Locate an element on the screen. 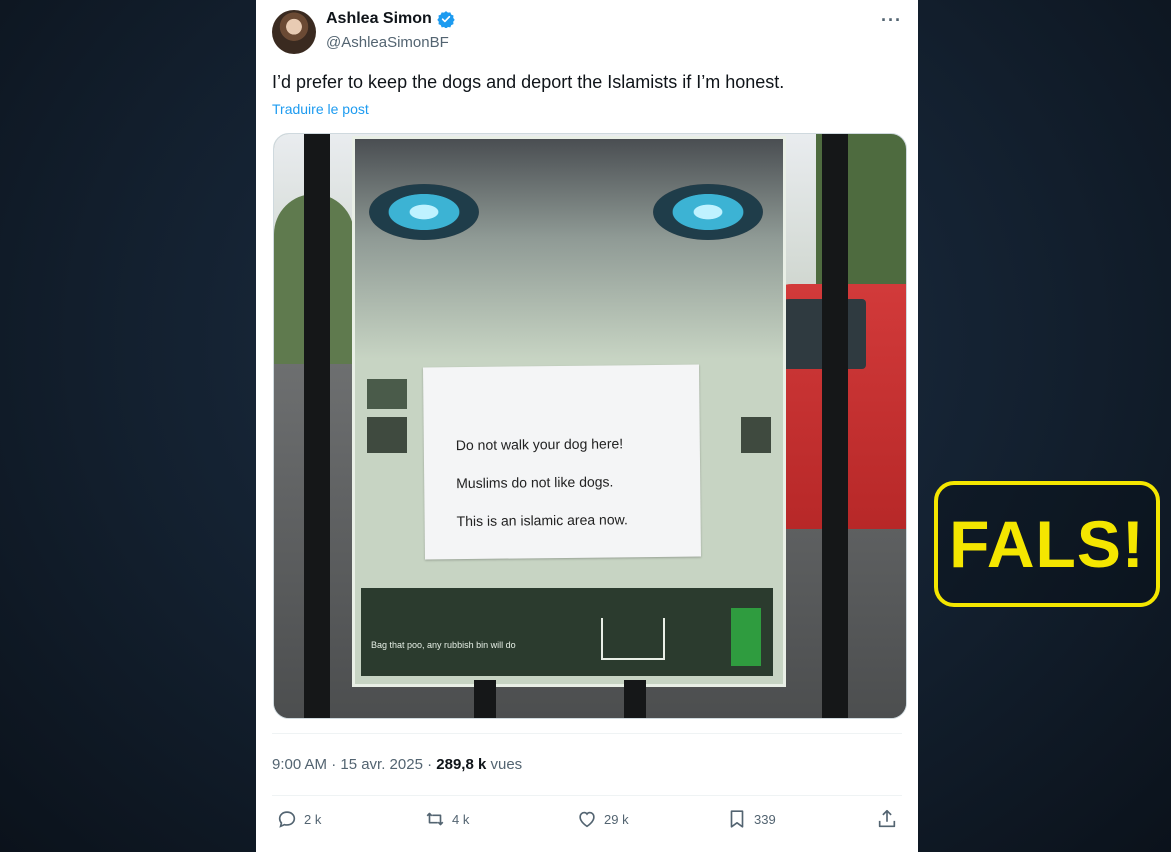  translate-post-link: Traduire le post is located at coordinates (320, 109).